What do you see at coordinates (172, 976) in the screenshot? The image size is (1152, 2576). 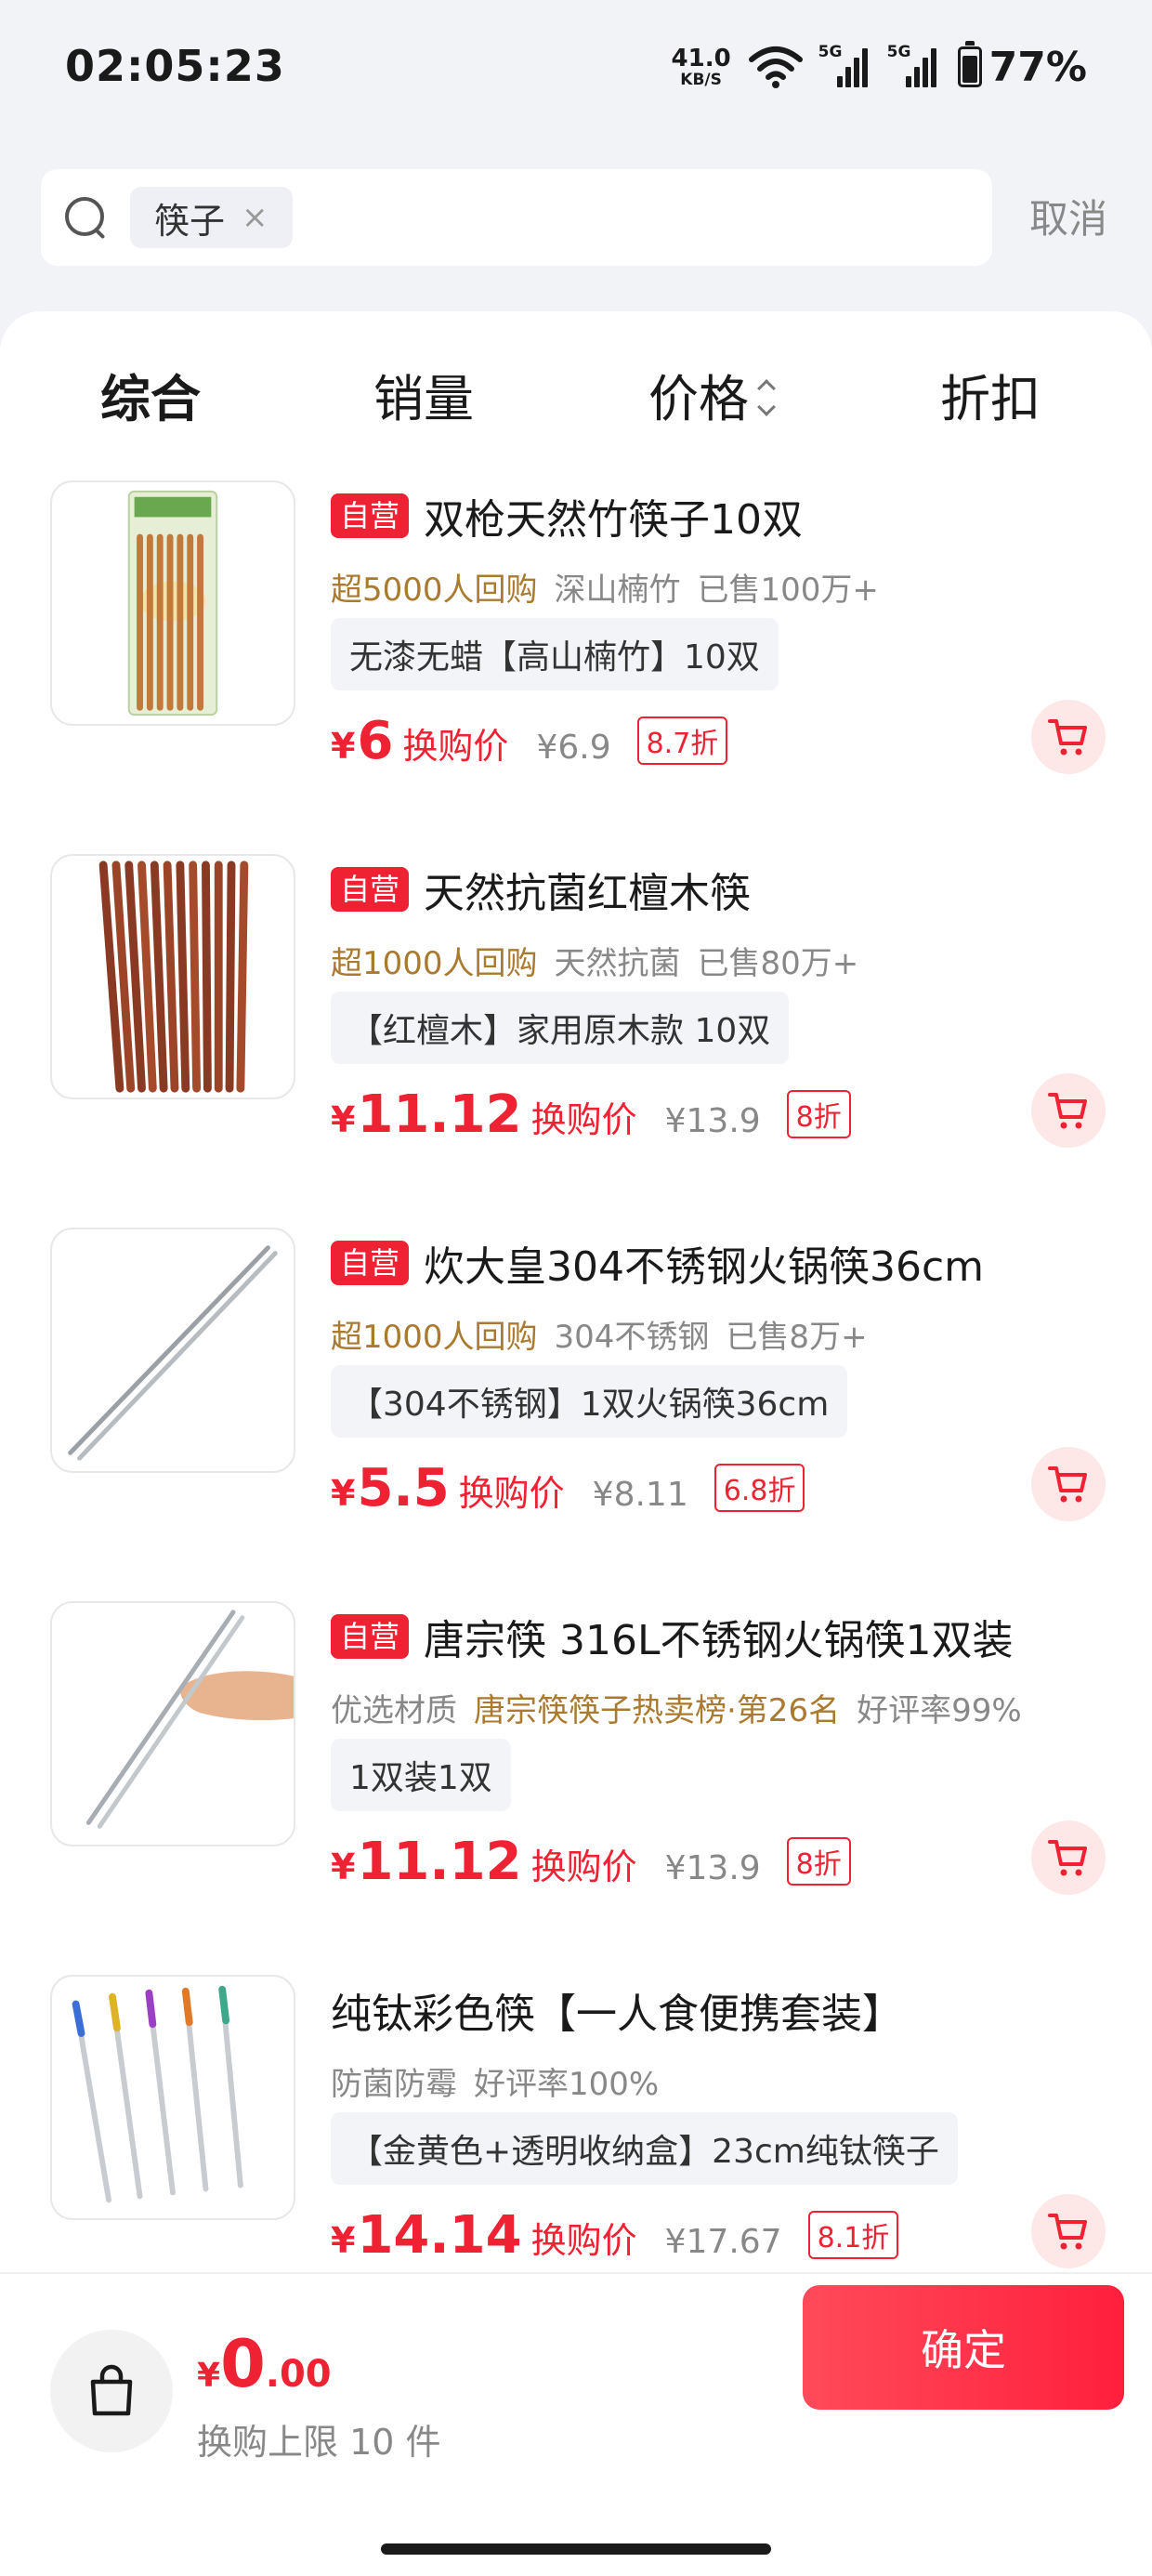 I see `red-wood-chopsticks-icon` at bounding box center [172, 976].